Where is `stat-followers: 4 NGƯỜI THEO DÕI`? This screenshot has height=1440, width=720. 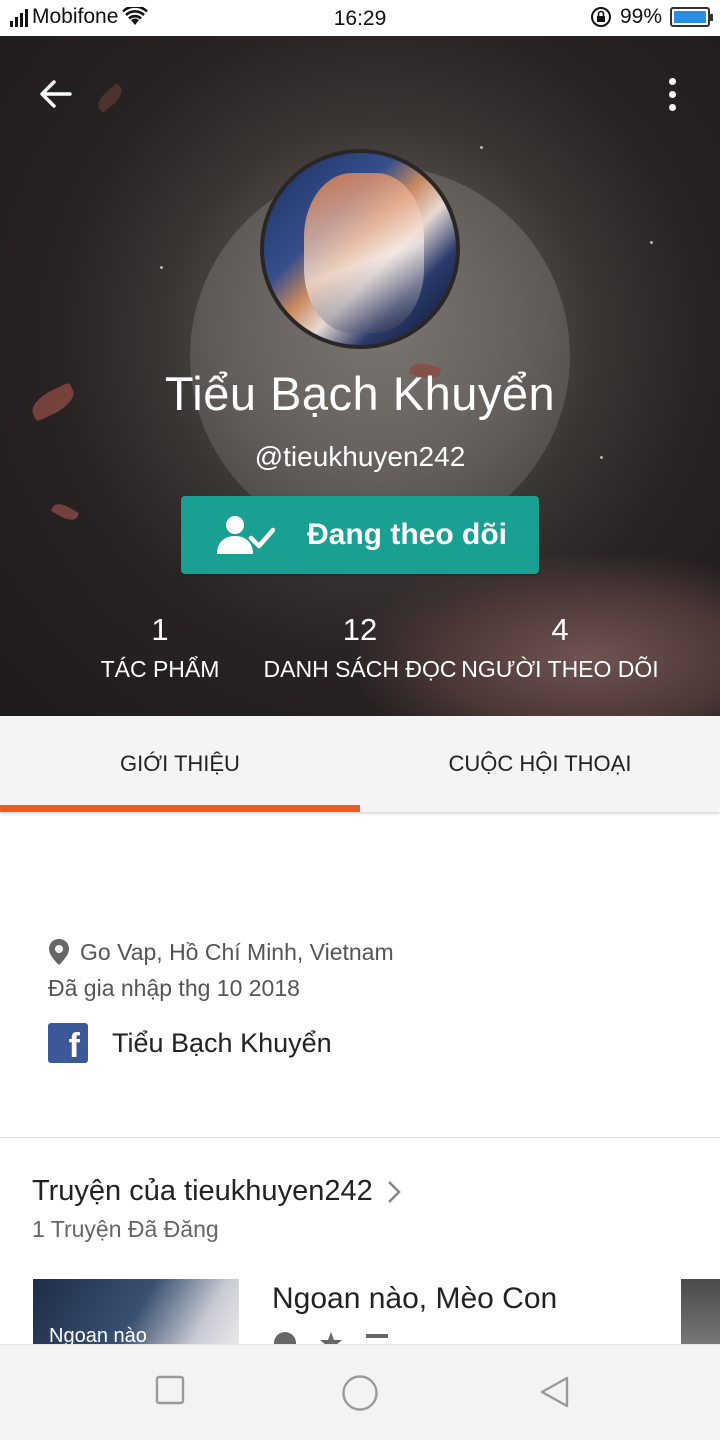
stat-followers: 4 NGƯỜI THEO DÕI is located at coordinates (560, 647).